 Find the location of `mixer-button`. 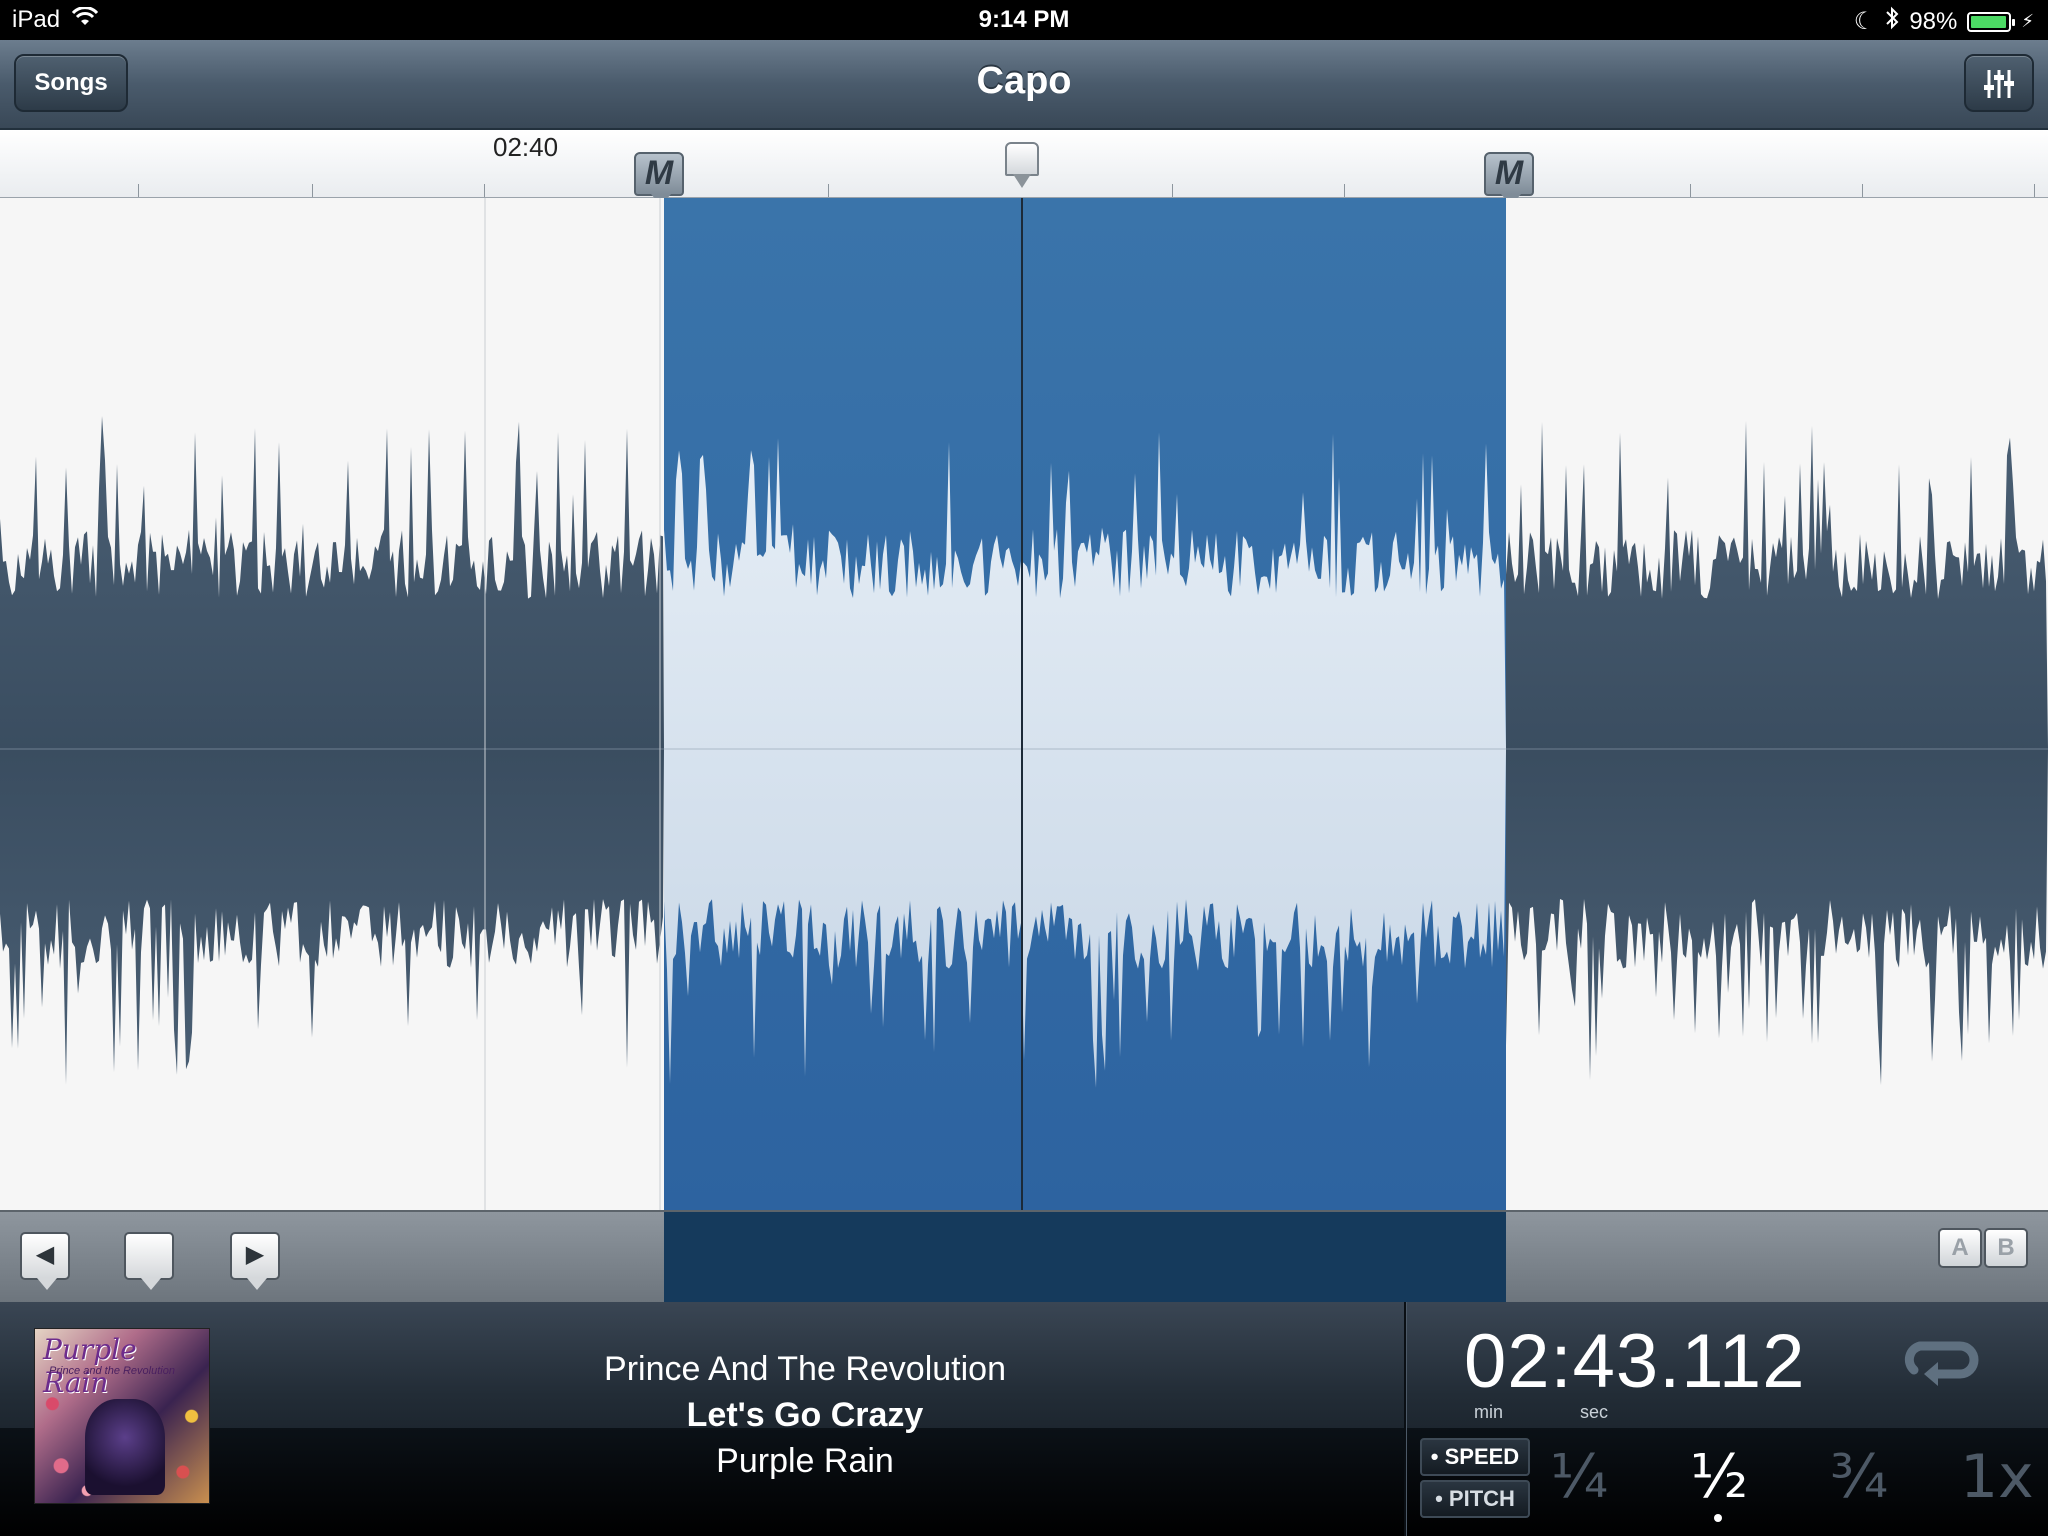

mixer-button is located at coordinates (1999, 83).